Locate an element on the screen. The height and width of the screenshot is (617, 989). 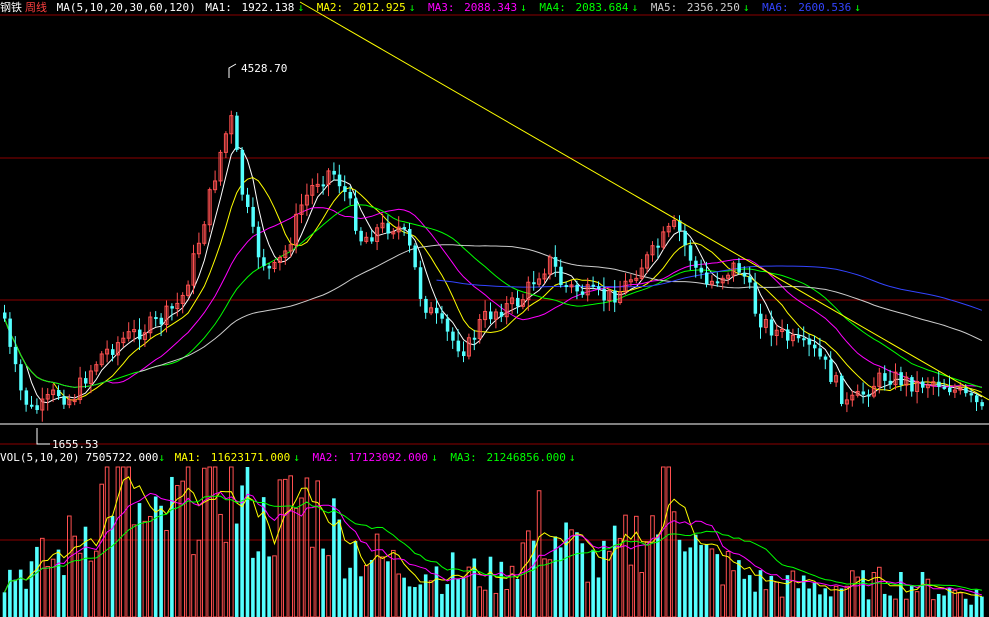
vol-ma2-readout: MA2: 17123092.000 ↓ is located at coordinates (375, 457).